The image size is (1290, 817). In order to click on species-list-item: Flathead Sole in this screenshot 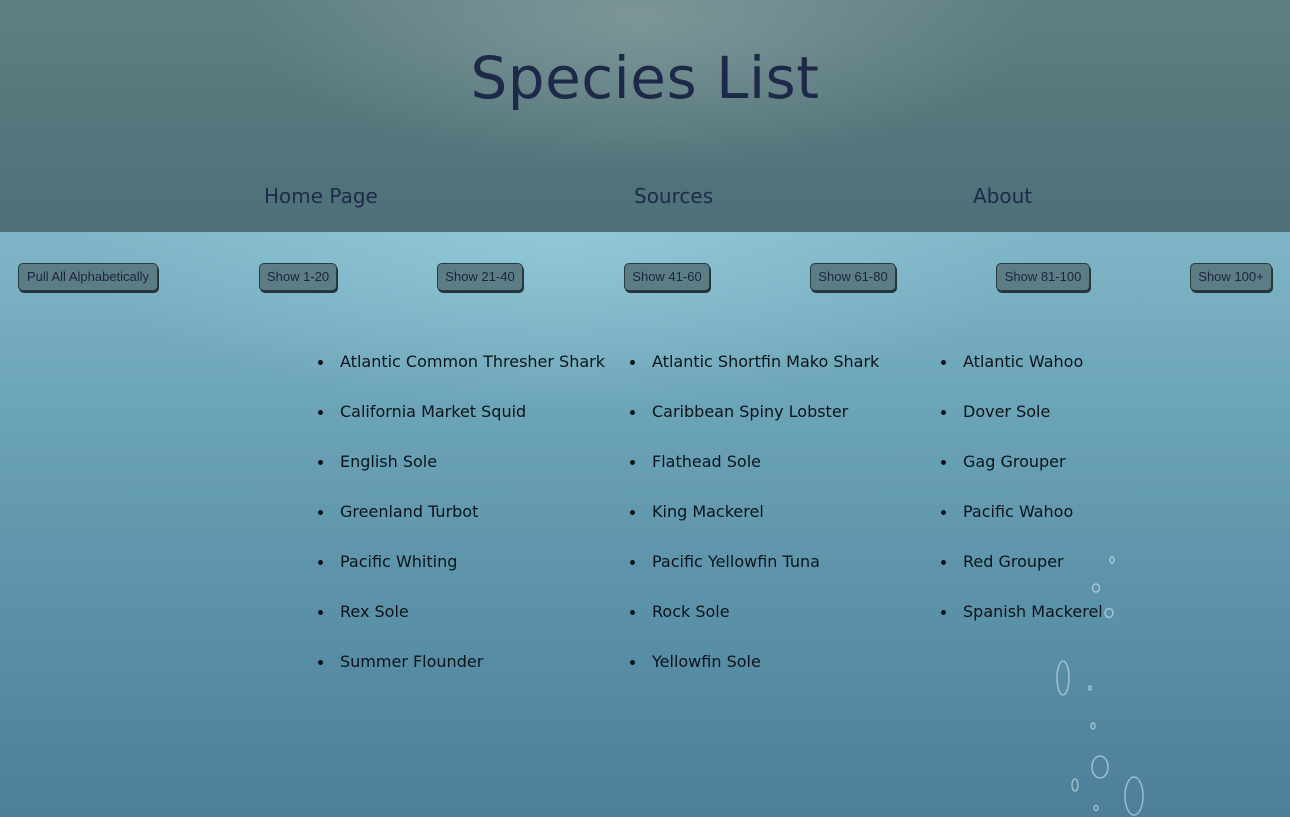, I will do `click(754, 462)`.